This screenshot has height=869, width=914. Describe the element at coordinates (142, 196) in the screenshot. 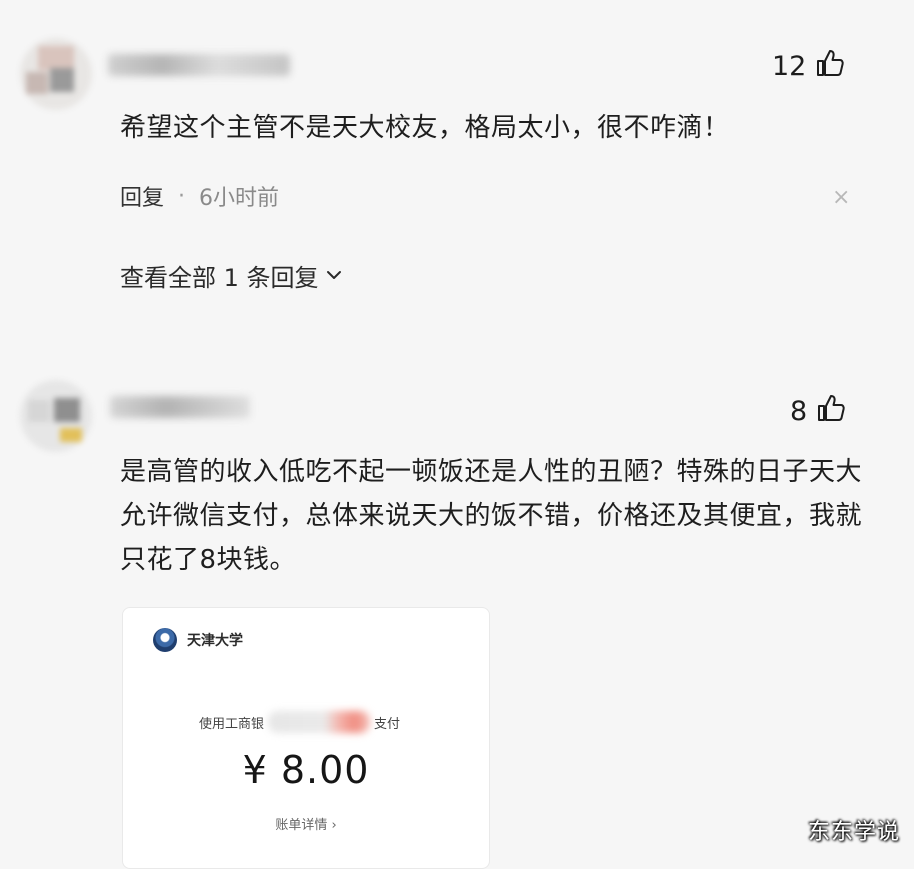

I see `reply-button: 回复` at that location.